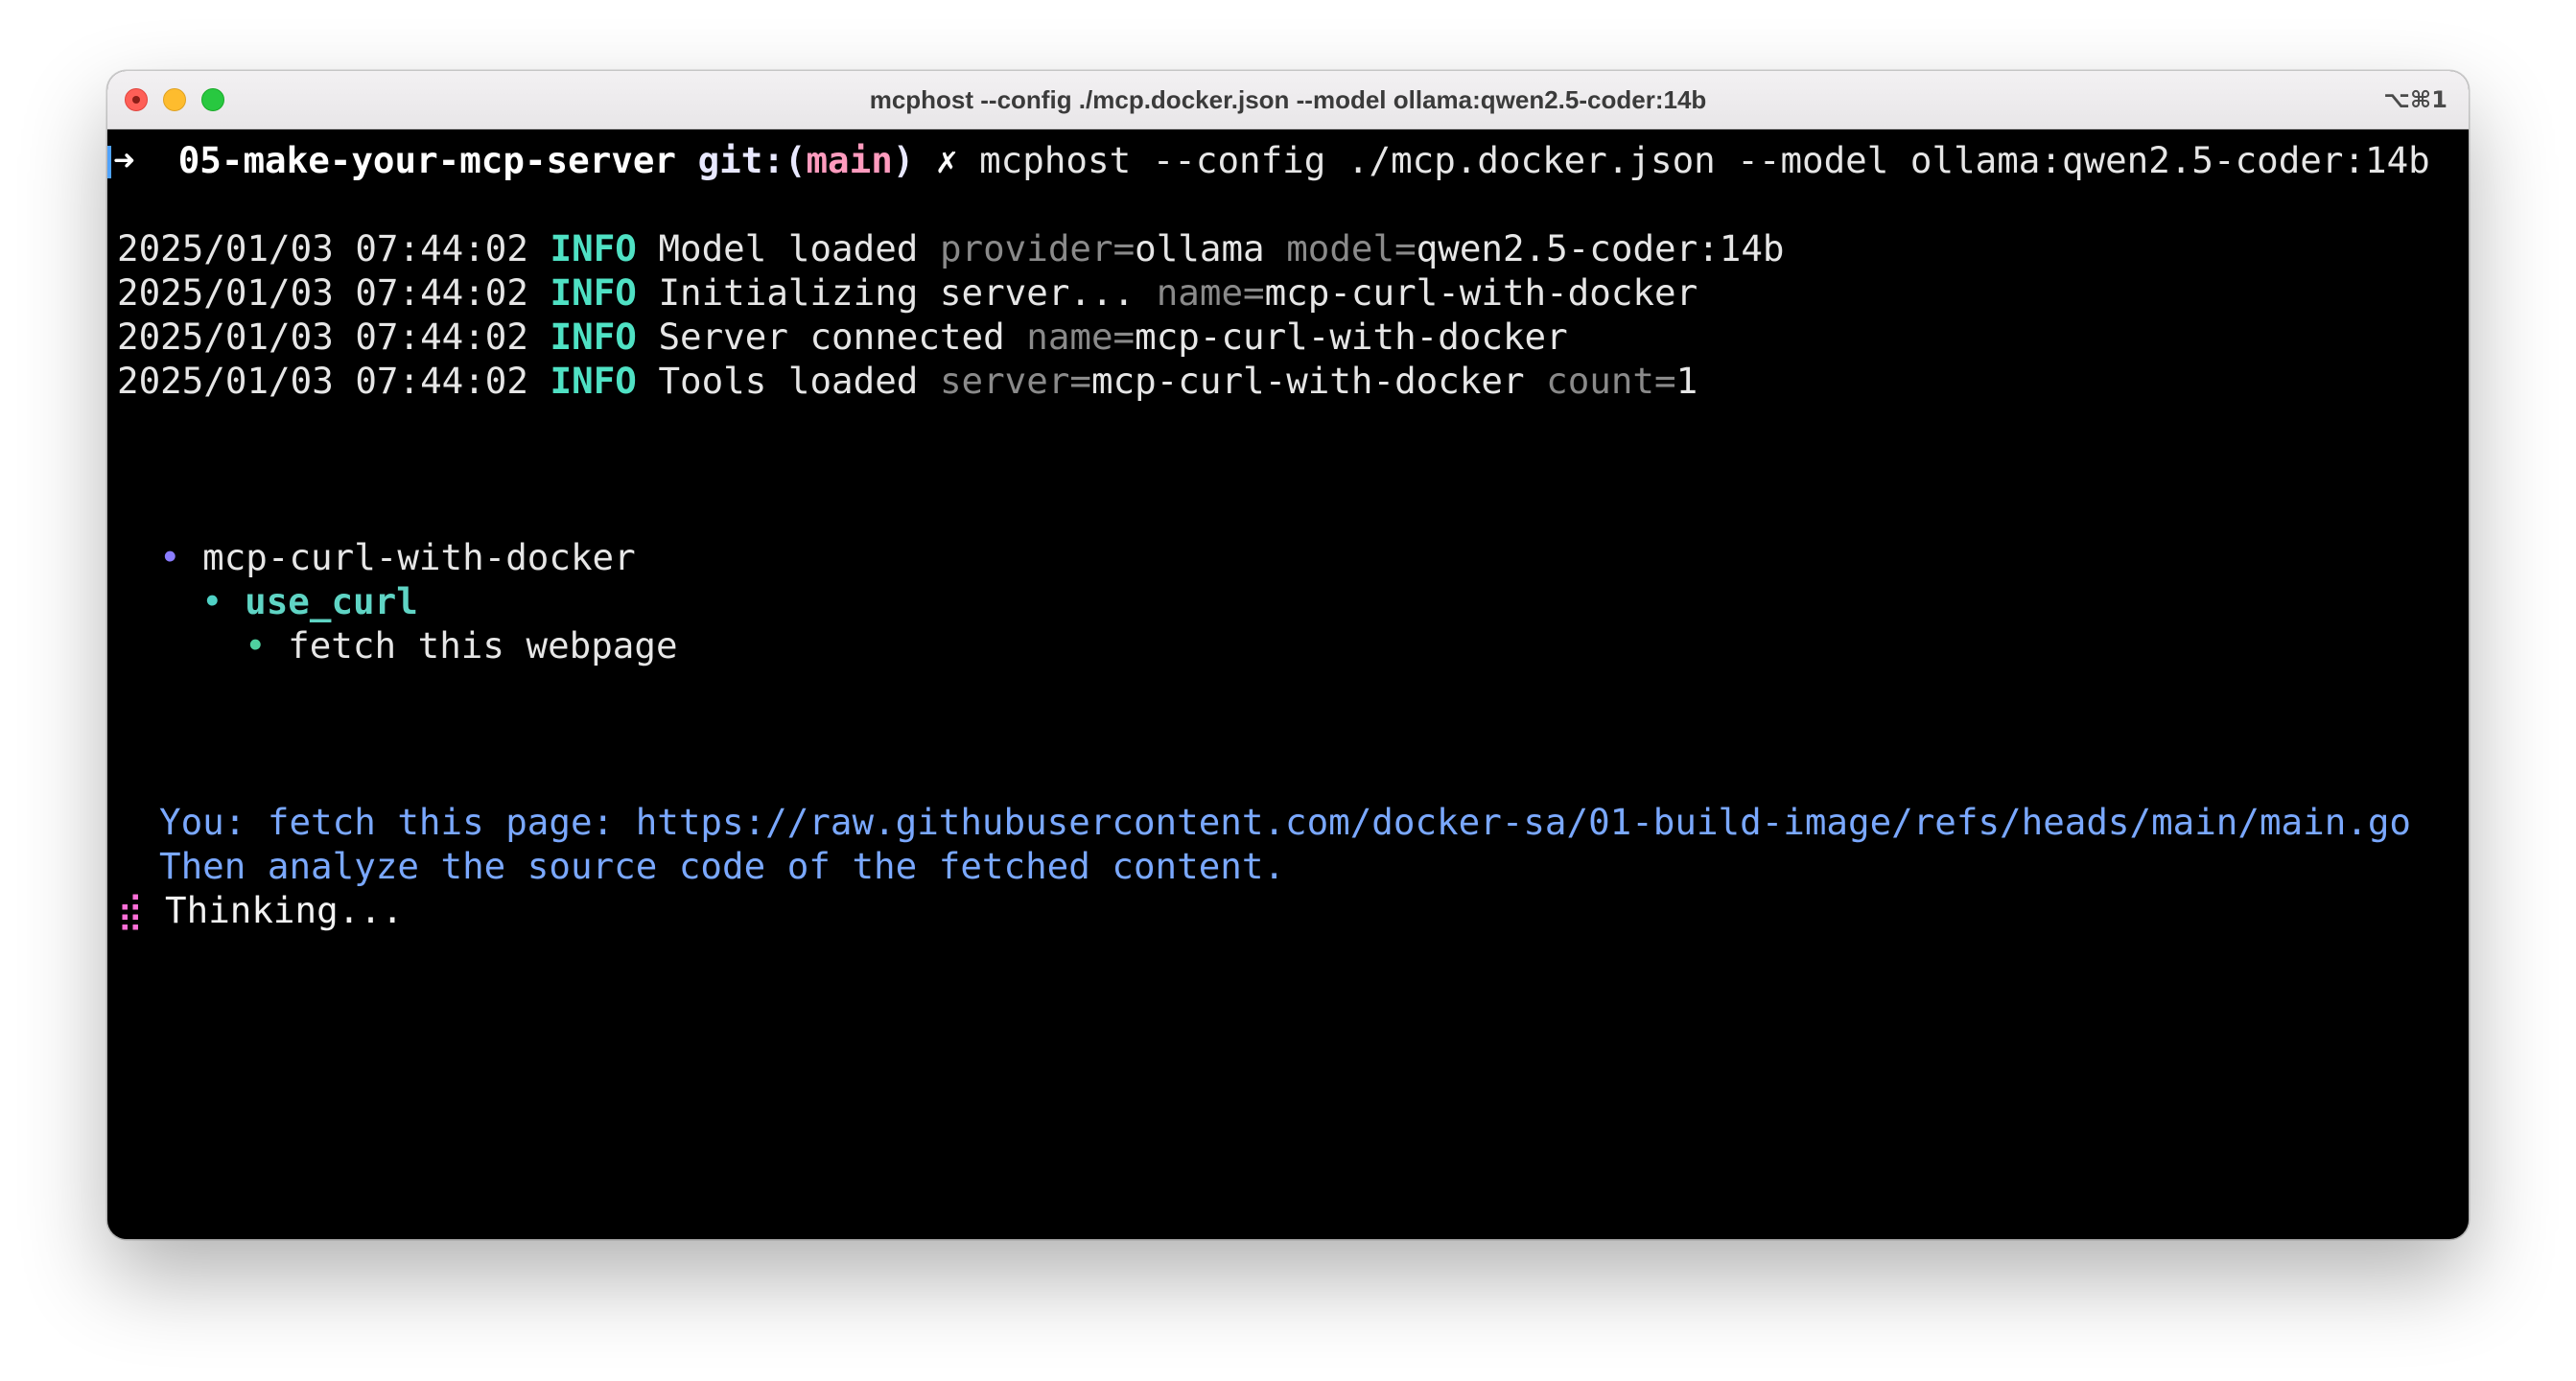 This screenshot has width=2576, height=1381. Describe the element at coordinates (1015, 381) in the screenshot. I see `log-field-key: server=` at that location.